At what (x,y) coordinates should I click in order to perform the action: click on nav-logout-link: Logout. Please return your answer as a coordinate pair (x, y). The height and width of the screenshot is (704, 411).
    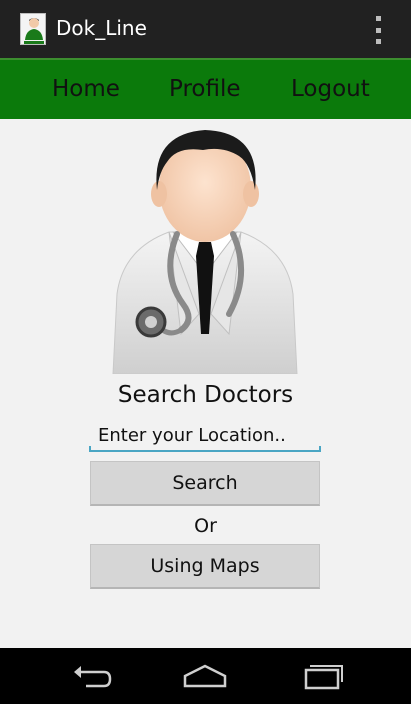
    Looking at the image, I should click on (330, 89).